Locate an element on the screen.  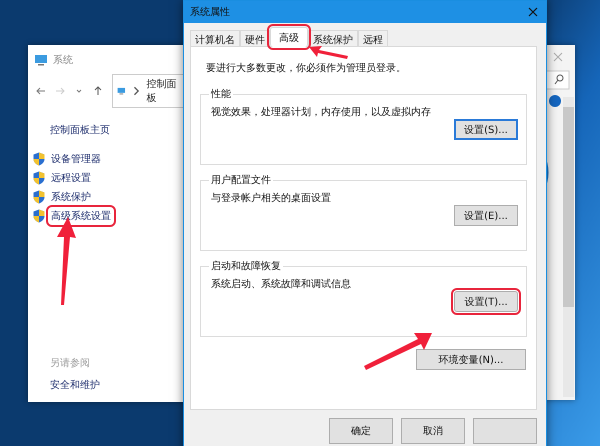
tab: 计算机名 is located at coordinates (215, 38).